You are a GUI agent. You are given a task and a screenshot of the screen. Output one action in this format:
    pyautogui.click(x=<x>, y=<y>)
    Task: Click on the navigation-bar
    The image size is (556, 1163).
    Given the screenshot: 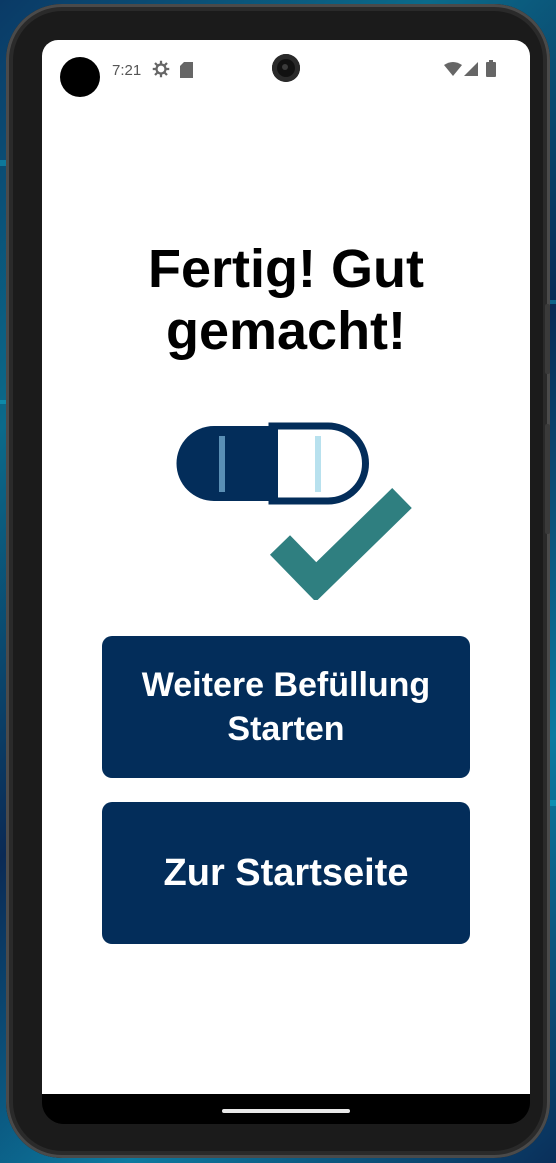 What is the action you would take?
    pyautogui.click(x=286, y=1109)
    